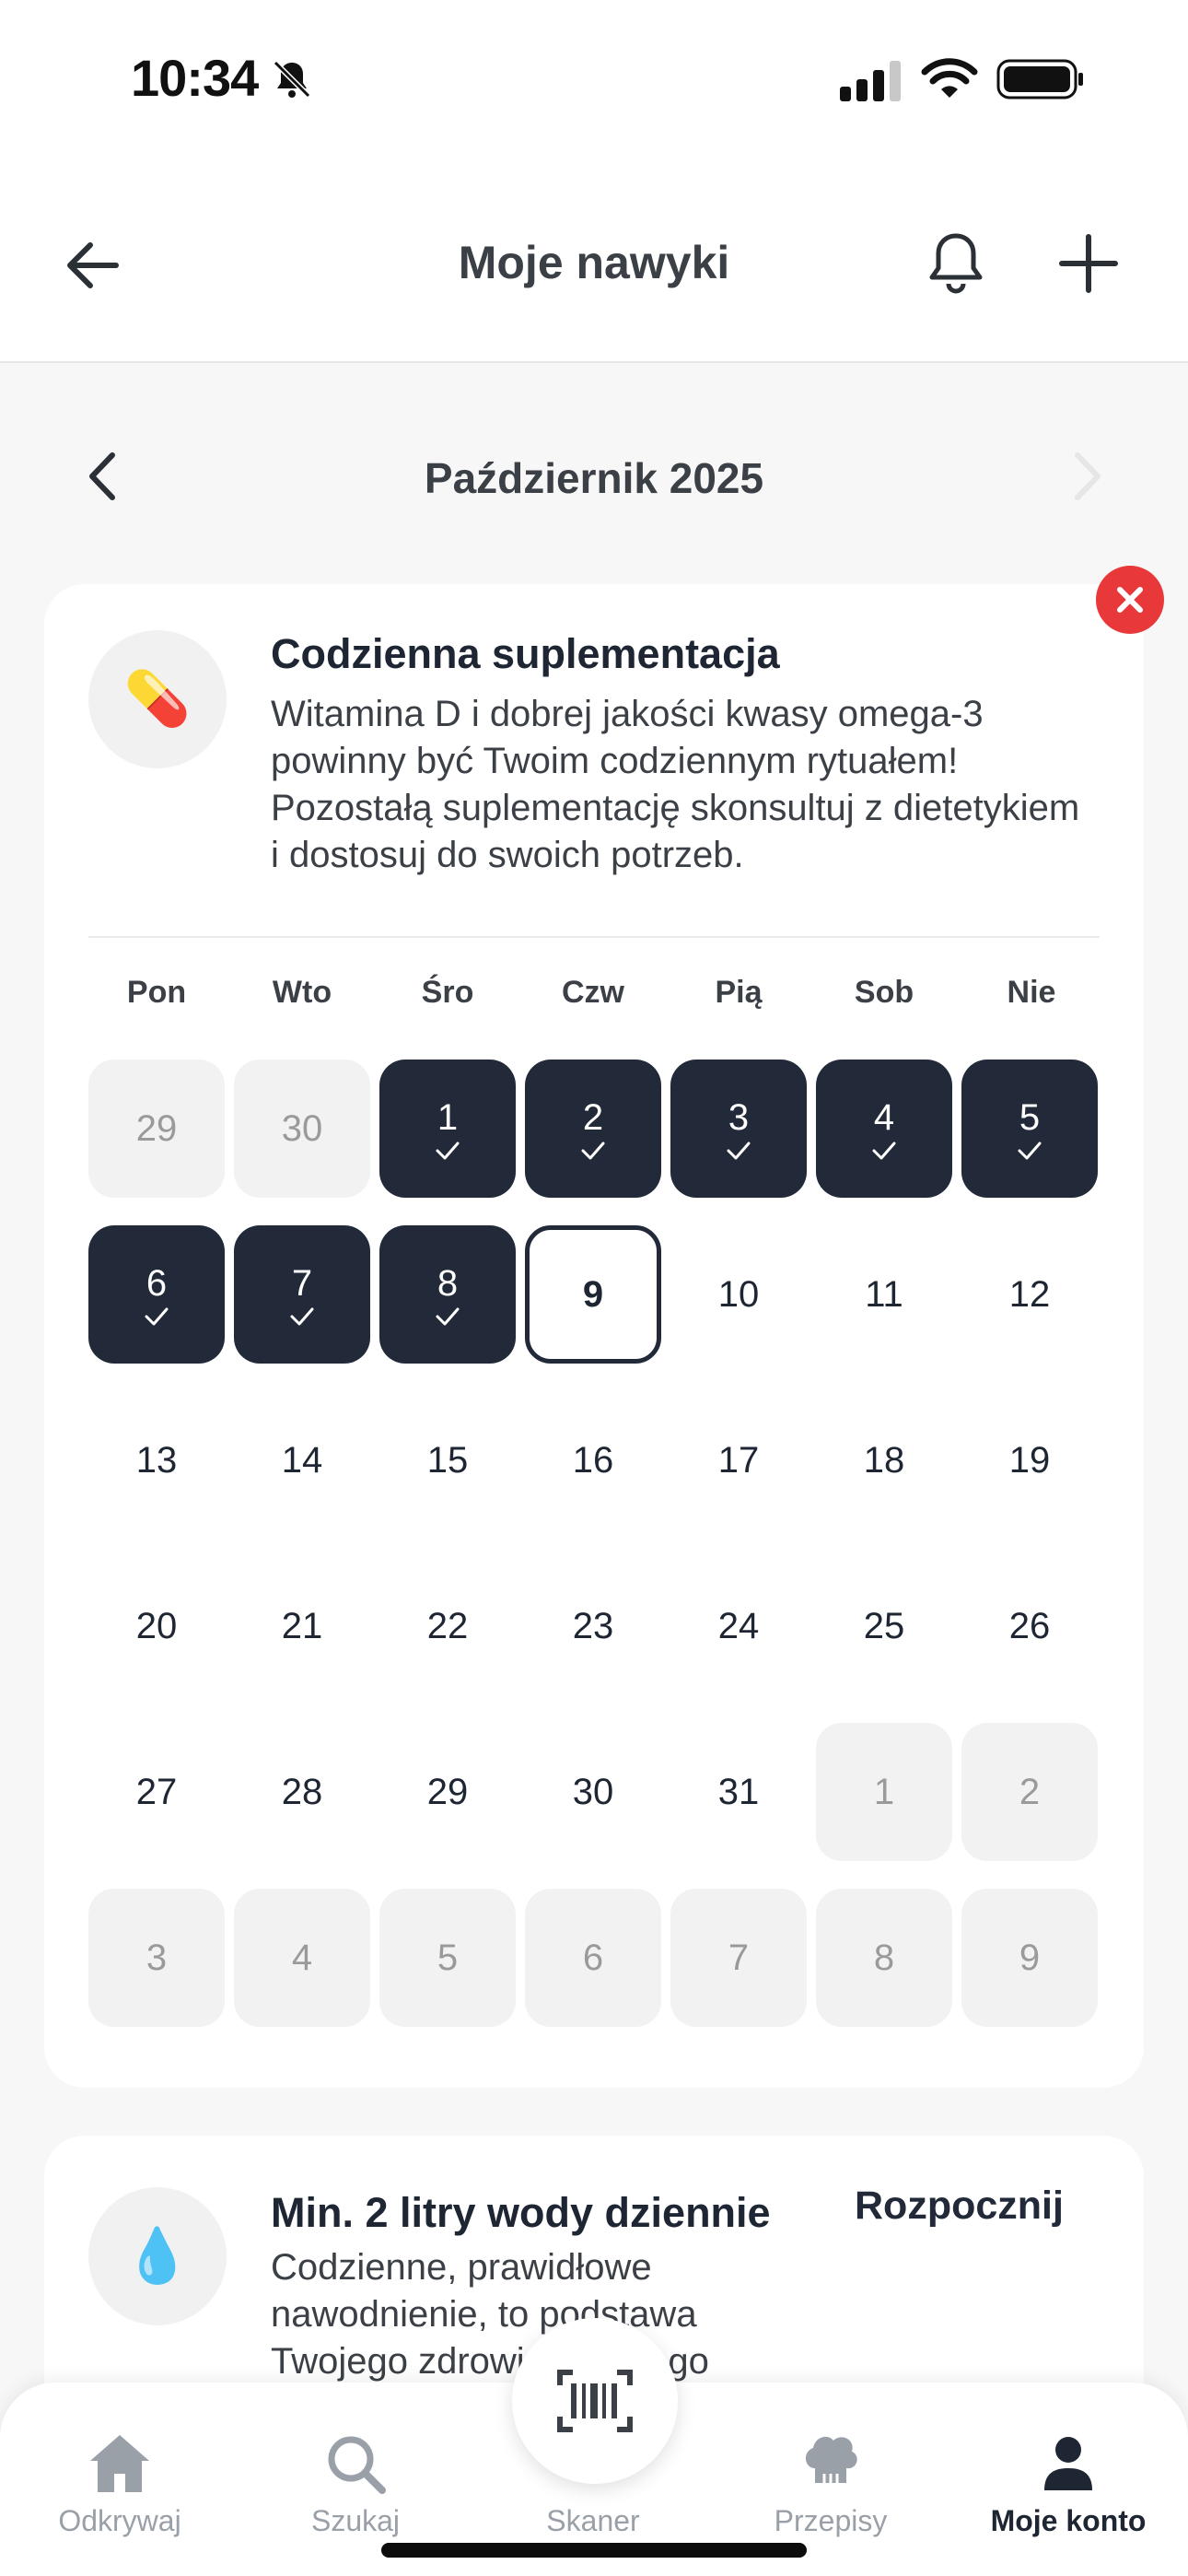 The width and height of the screenshot is (1188, 2576). I want to click on day-number: 31, so click(738, 1791).